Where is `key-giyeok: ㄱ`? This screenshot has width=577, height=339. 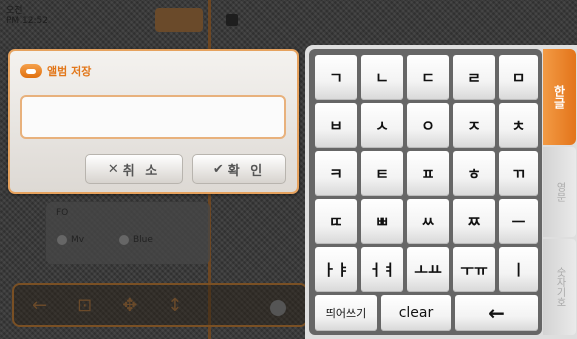
key-giyeok: ㄱ is located at coordinates (336, 77).